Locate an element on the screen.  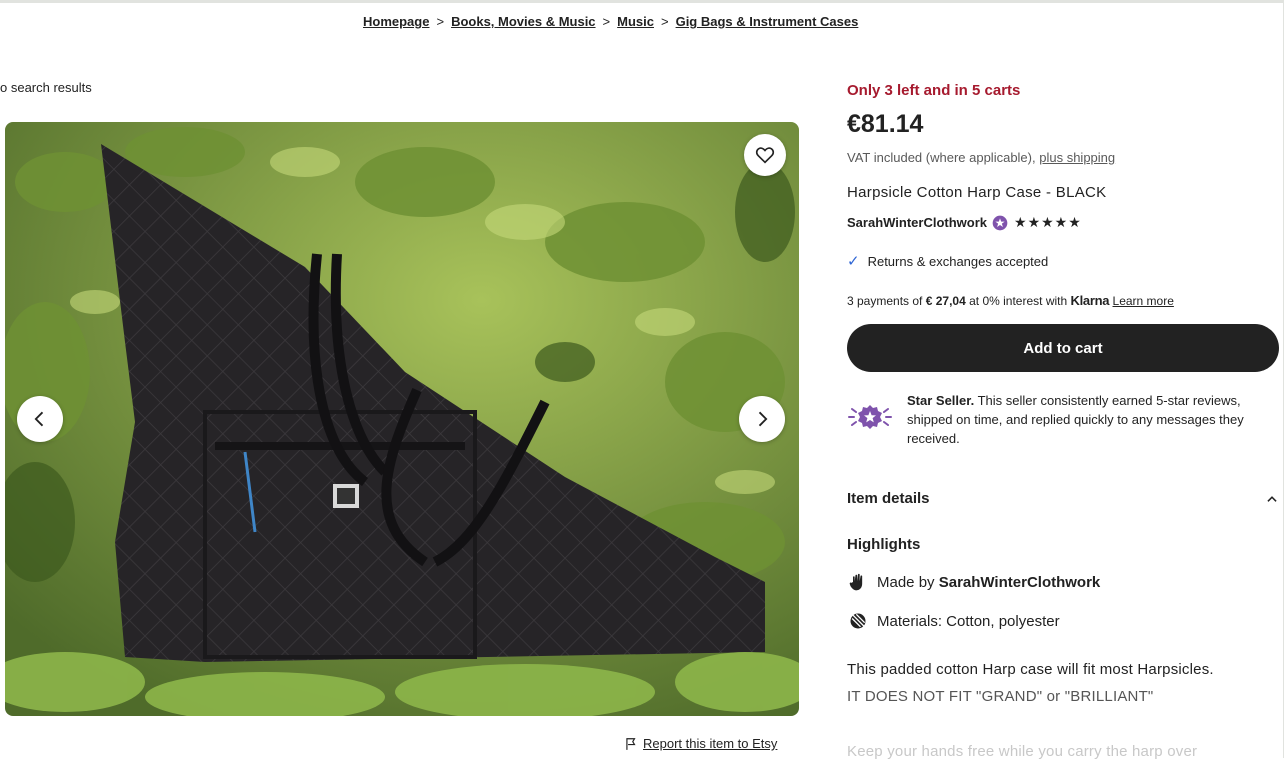
heart-icon is located at coordinates (765, 155).